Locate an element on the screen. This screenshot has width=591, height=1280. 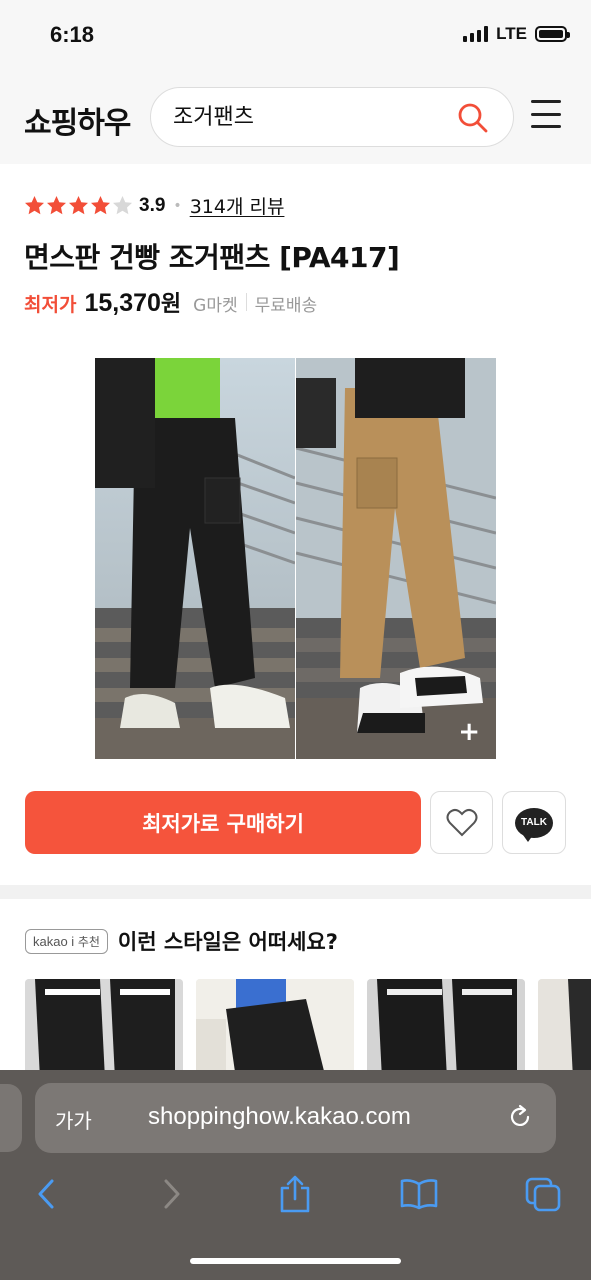
price-row: 최저가 15,370원 G마켓 무료배송 is located at coordinates (170, 302).